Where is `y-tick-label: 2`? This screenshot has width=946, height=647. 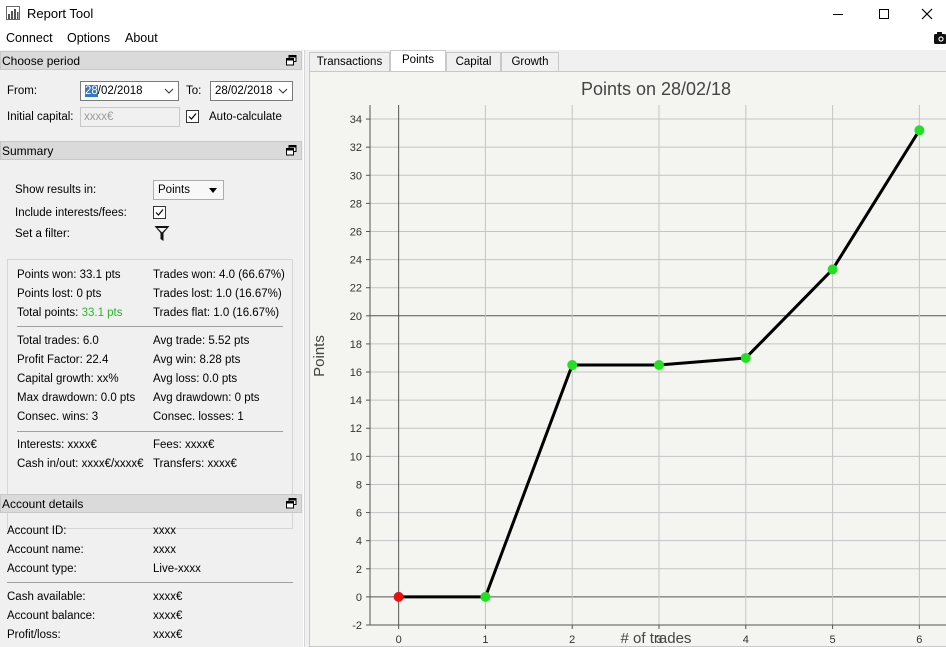 y-tick-label: 2 is located at coordinates (359, 570).